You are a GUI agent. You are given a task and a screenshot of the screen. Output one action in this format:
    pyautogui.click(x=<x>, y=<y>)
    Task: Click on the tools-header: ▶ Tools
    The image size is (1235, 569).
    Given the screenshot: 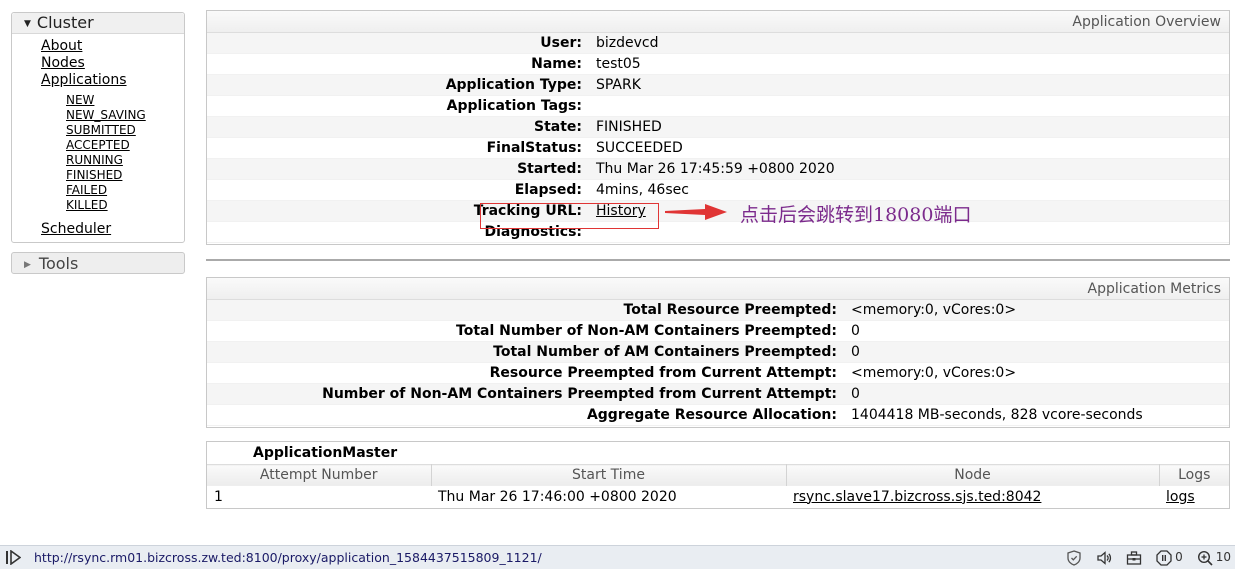 What is the action you would take?
    pyautogui.click(x=98, y=263)
    